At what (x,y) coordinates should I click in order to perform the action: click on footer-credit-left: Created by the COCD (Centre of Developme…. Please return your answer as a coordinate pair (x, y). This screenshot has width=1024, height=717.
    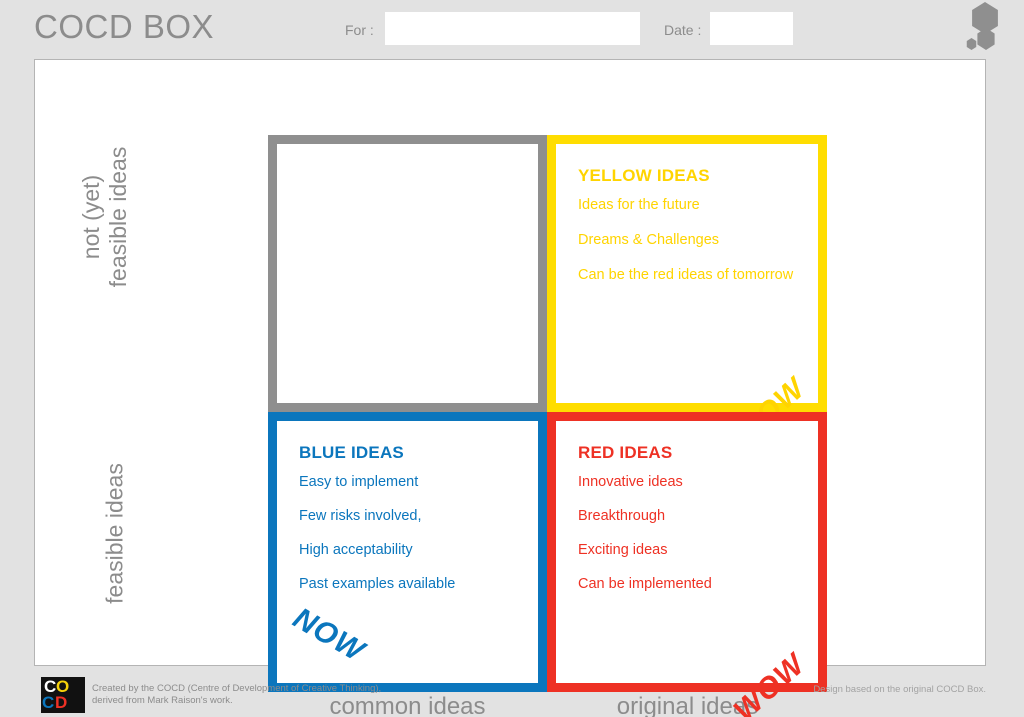
    Looking at the image, I should click on (236, 695).